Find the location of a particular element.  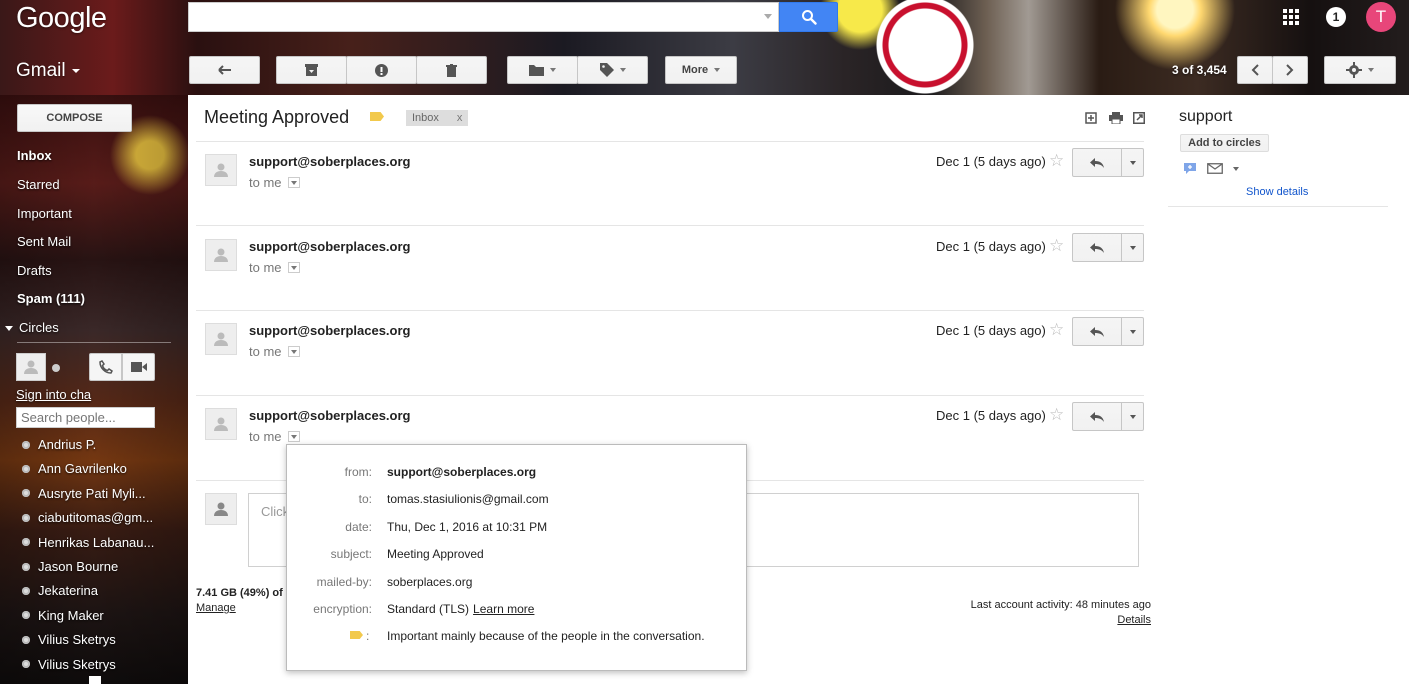

learn-more-link: Learn more is located at coordinates (503, 609).